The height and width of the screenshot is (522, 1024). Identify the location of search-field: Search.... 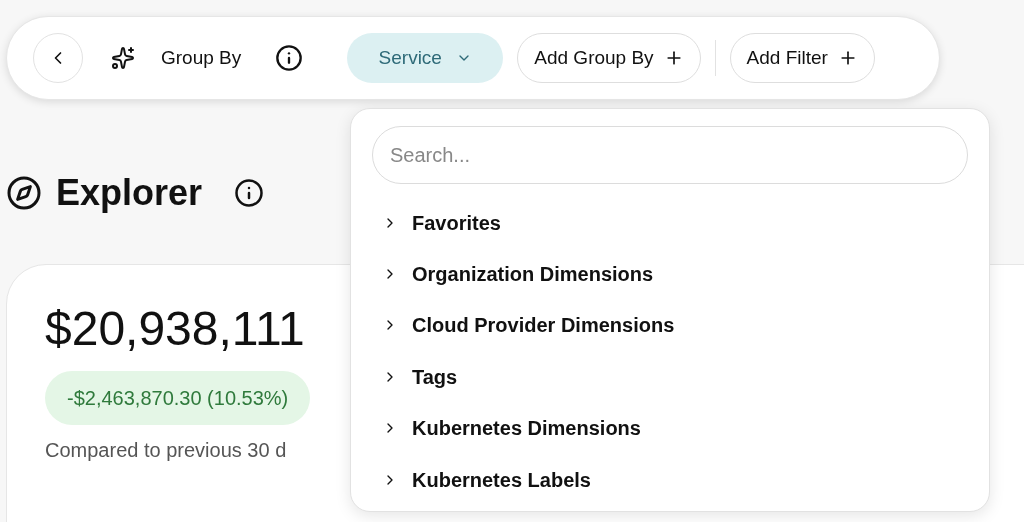
(670, 155).